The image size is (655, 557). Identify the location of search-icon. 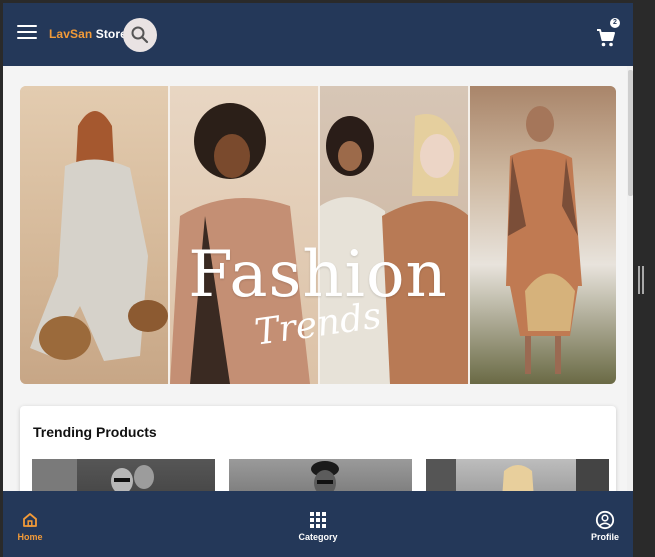
(140, 35).